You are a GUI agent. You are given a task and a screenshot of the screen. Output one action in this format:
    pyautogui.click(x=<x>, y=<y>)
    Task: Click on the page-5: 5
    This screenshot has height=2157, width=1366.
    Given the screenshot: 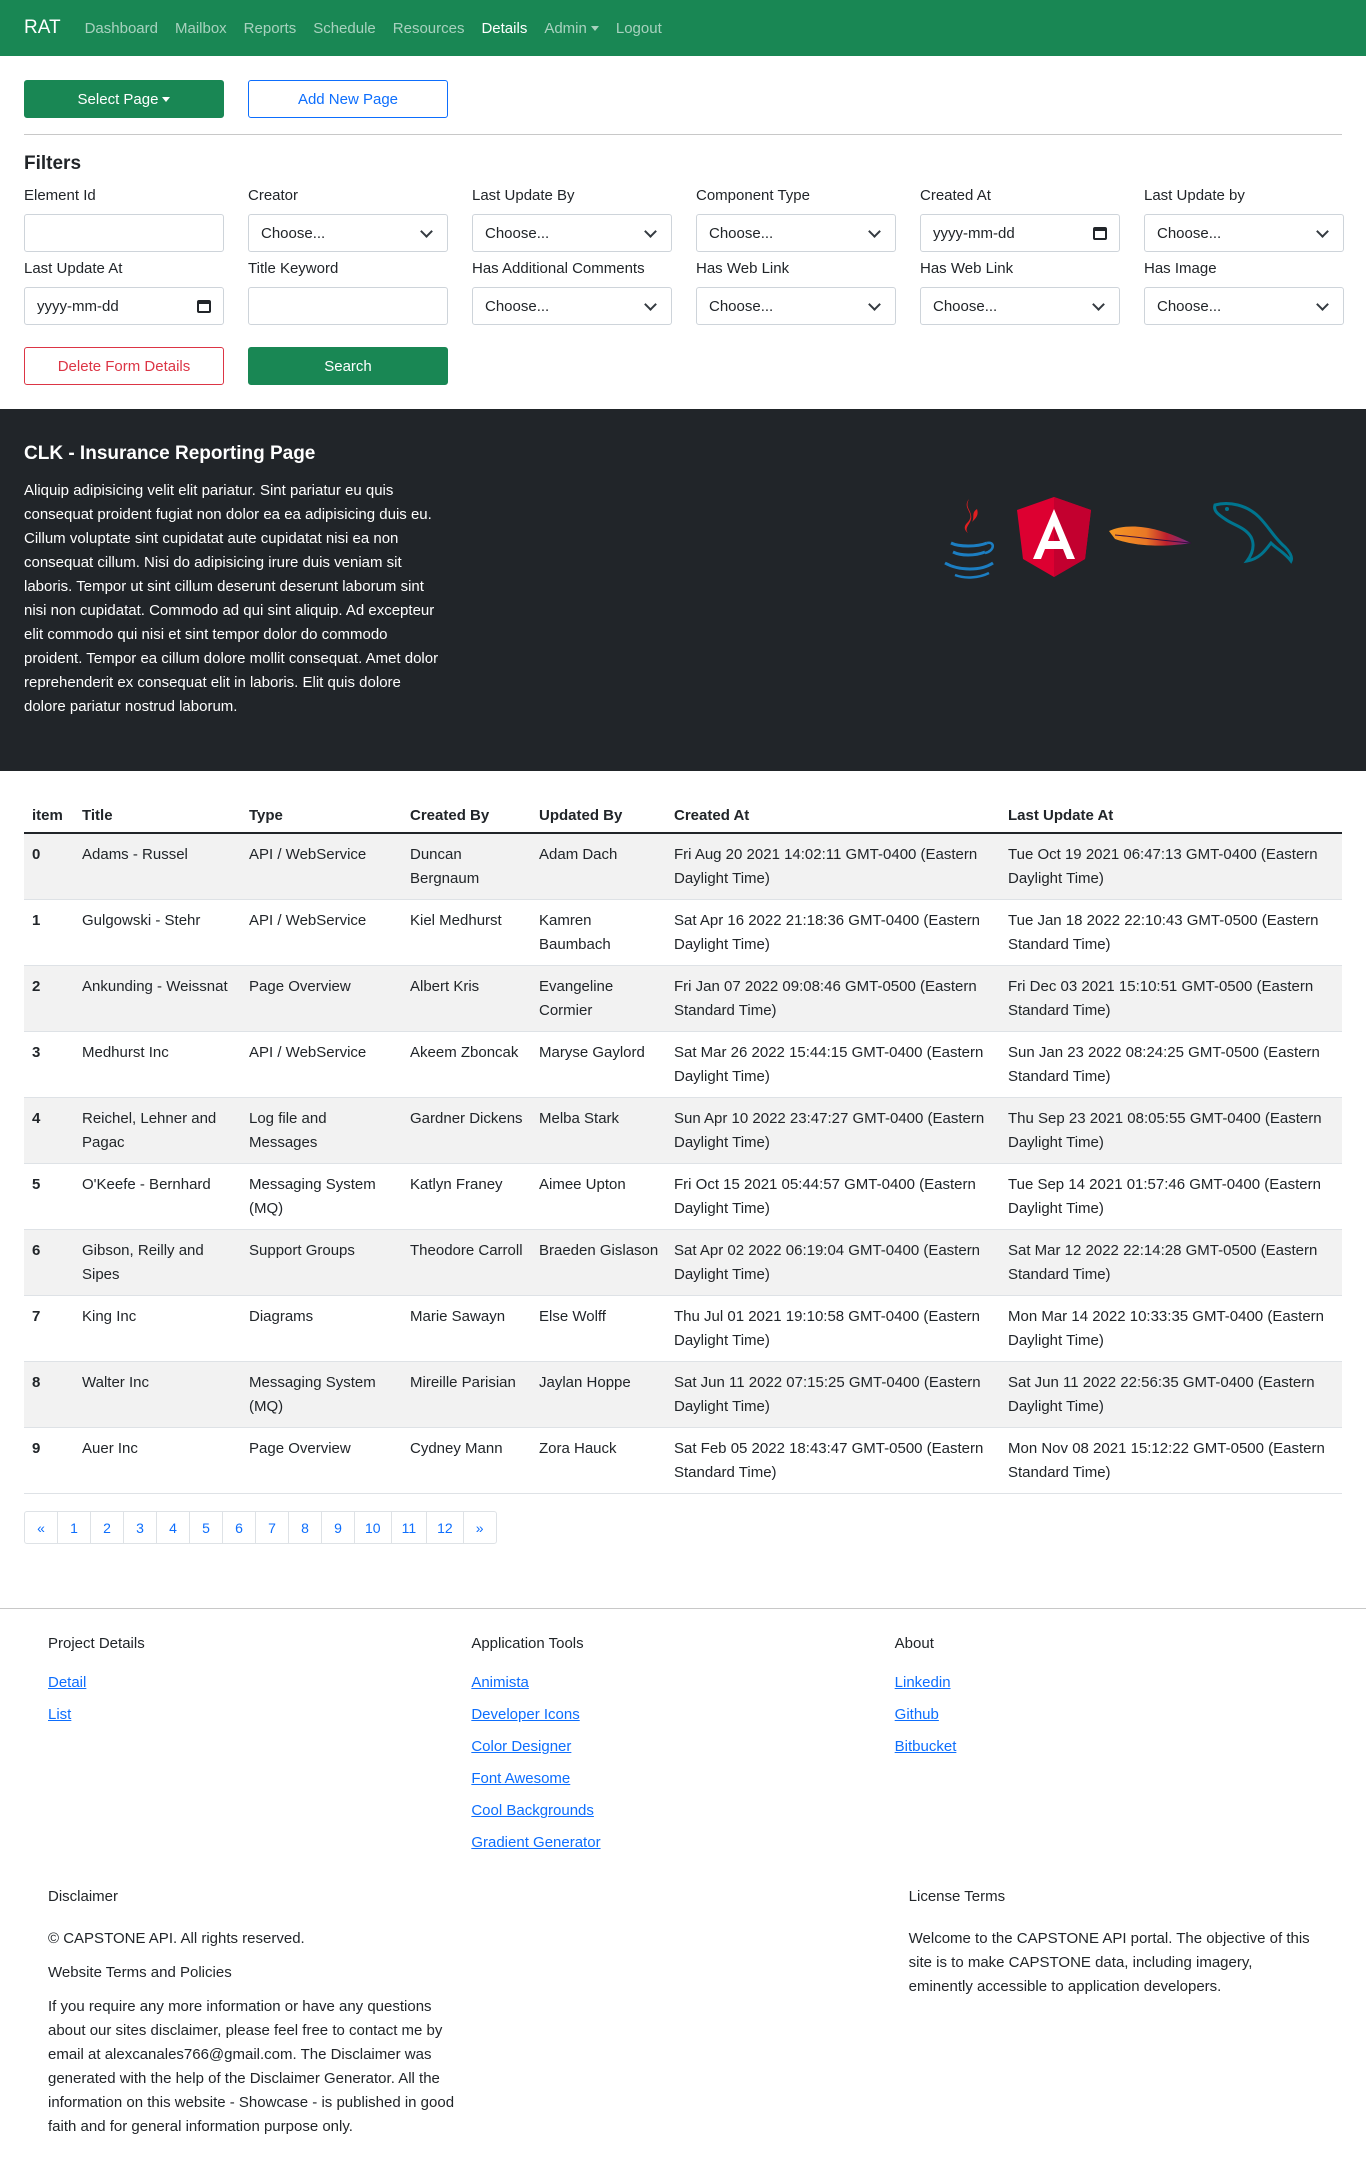 What is the action you would take?
    pyautogui.click(x=206, y=1527)
    